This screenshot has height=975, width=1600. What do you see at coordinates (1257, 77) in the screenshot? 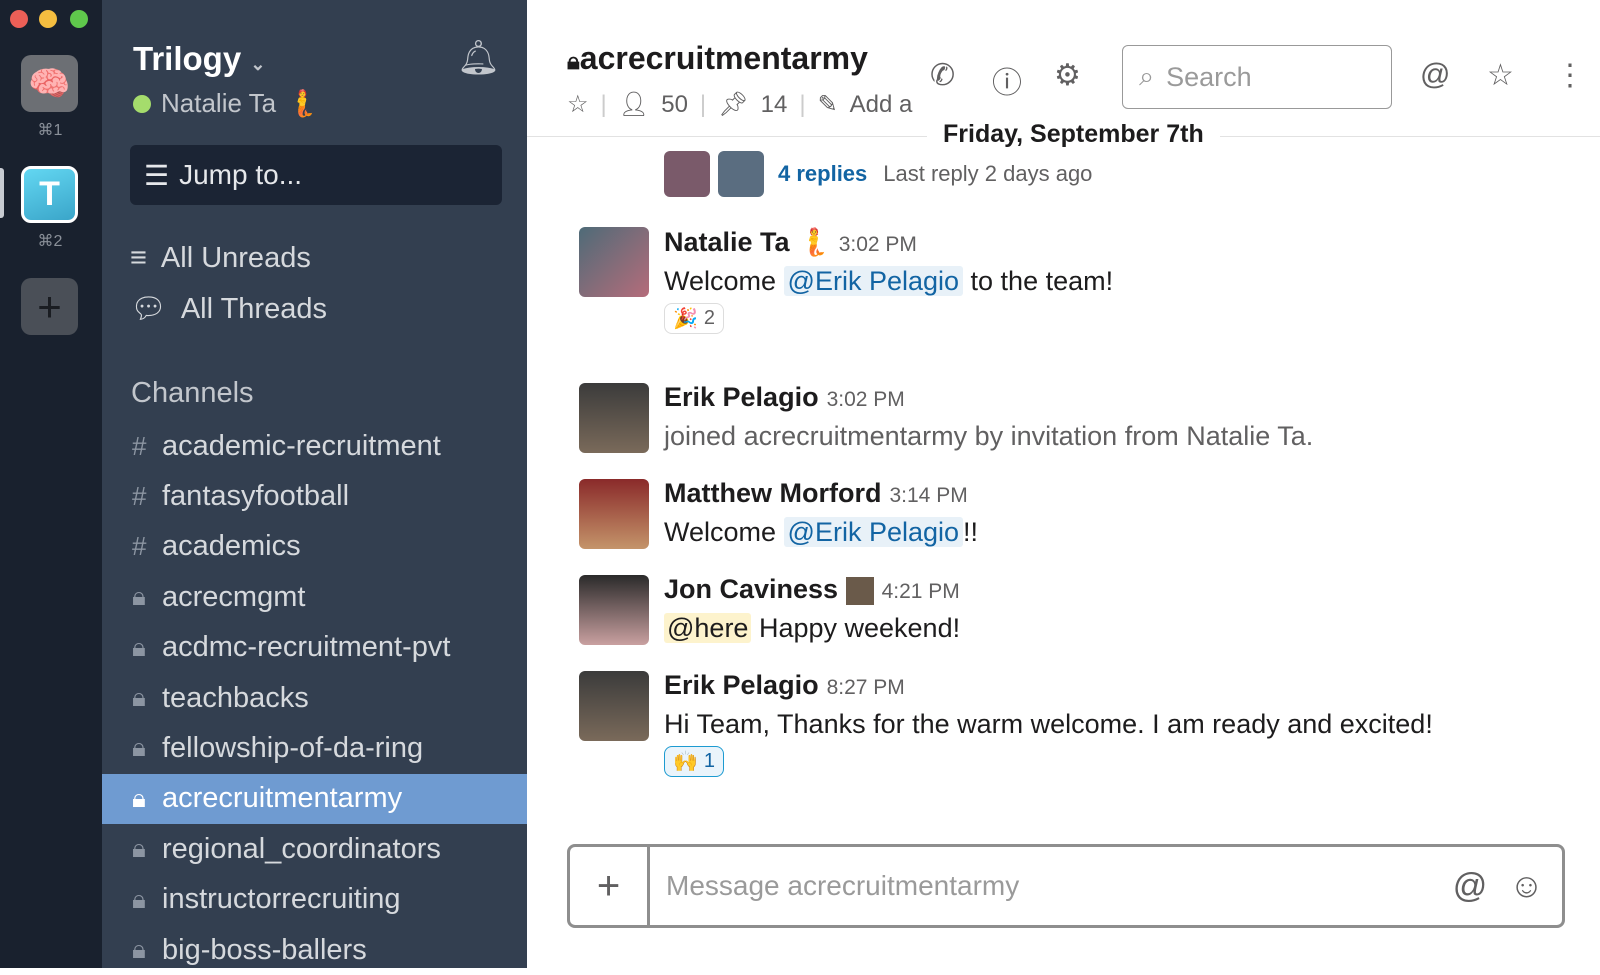
I see `search-input: ⌕ Search` at bounding box center [1257, 77].